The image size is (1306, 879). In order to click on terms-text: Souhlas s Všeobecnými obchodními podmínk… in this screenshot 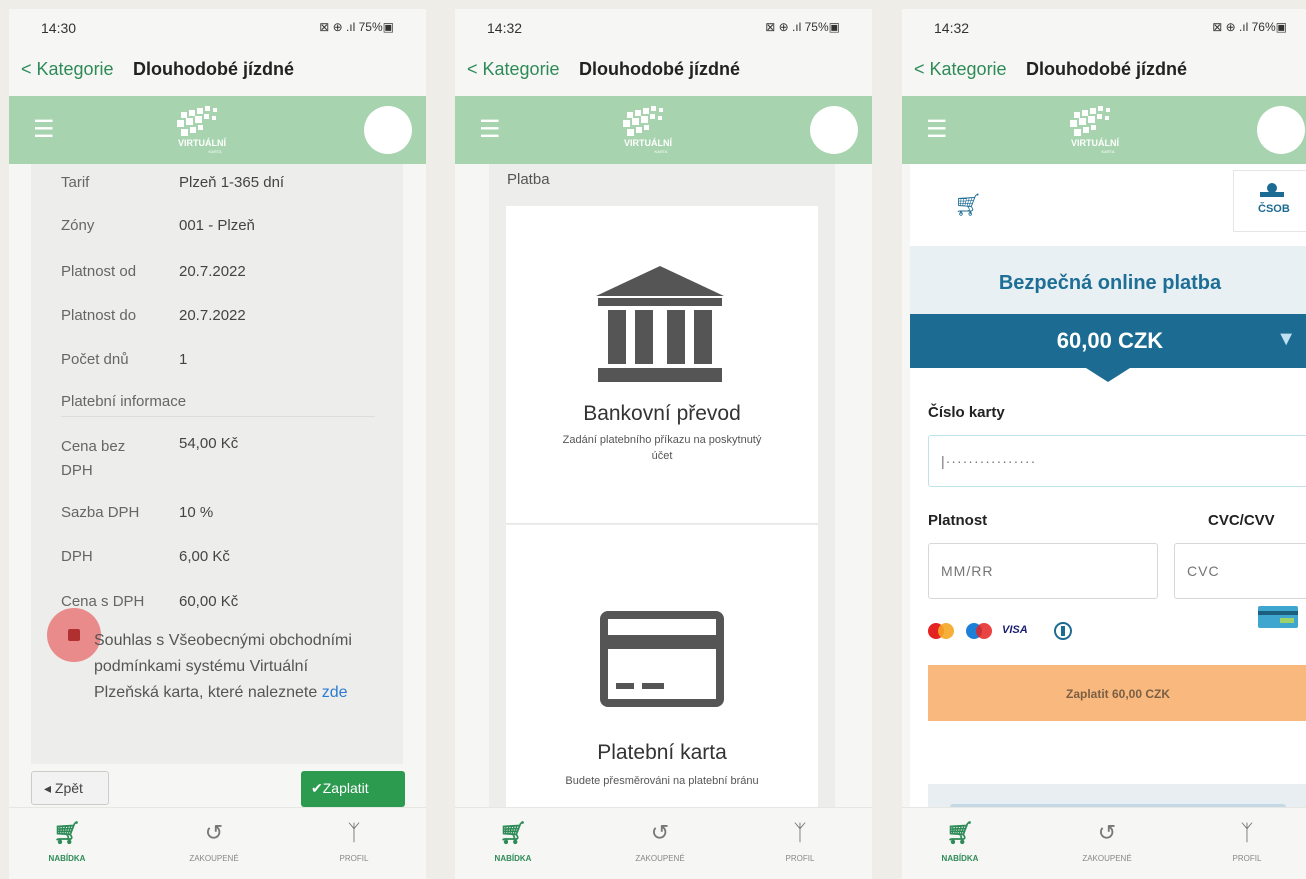, I will do `click(223, 666)`.